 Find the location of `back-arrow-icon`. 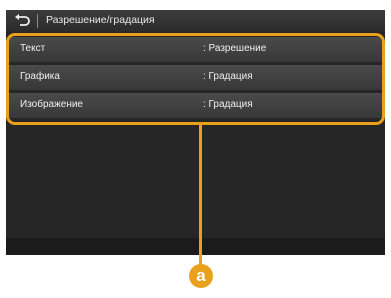

back-arrow-icon is located at coordinates (22, 20).